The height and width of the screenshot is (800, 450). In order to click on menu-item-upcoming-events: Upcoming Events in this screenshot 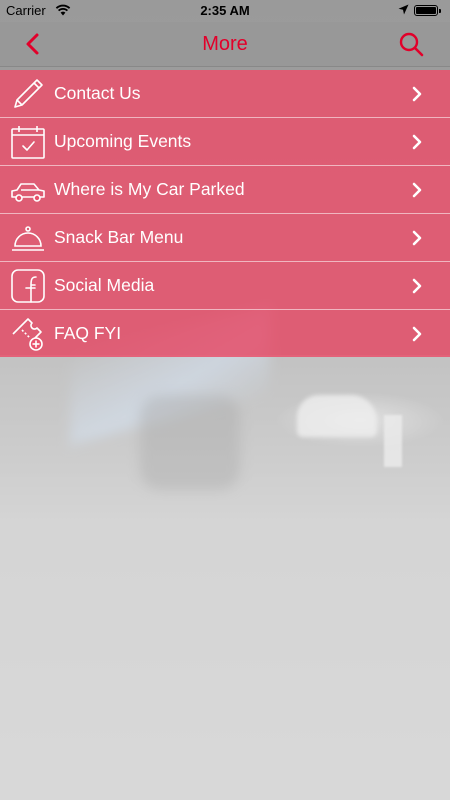, I will do `click(225, 142)`.